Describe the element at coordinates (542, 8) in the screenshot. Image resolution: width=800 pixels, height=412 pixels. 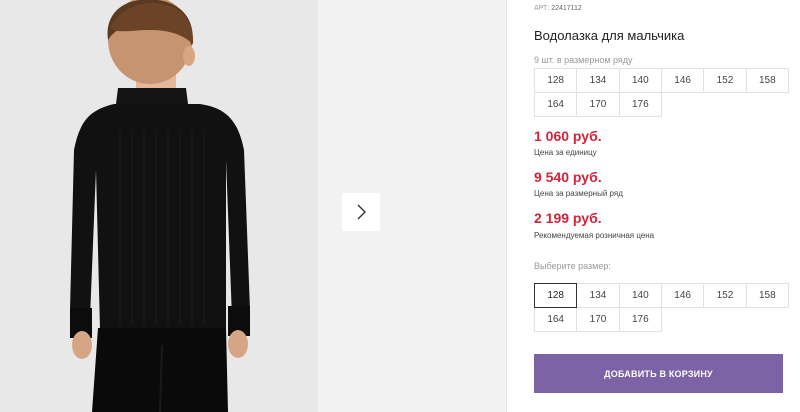
I see `article-label: АРТ:` at that location.